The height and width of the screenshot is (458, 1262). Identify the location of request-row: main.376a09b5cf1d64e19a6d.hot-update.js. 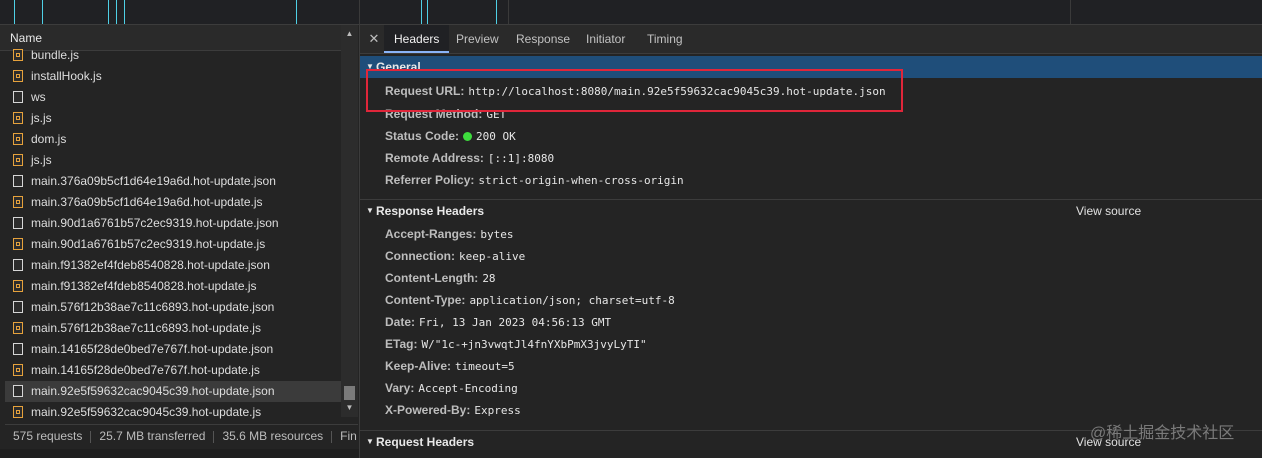
(173, 202).